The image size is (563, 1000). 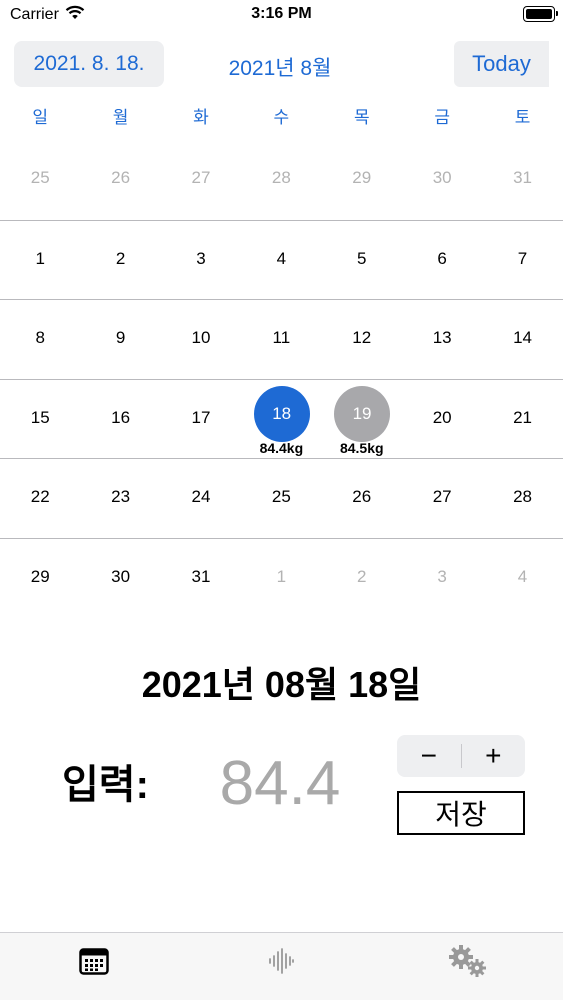 I want to click on status-time: 3:16 PM, so click(x=281, y=13).